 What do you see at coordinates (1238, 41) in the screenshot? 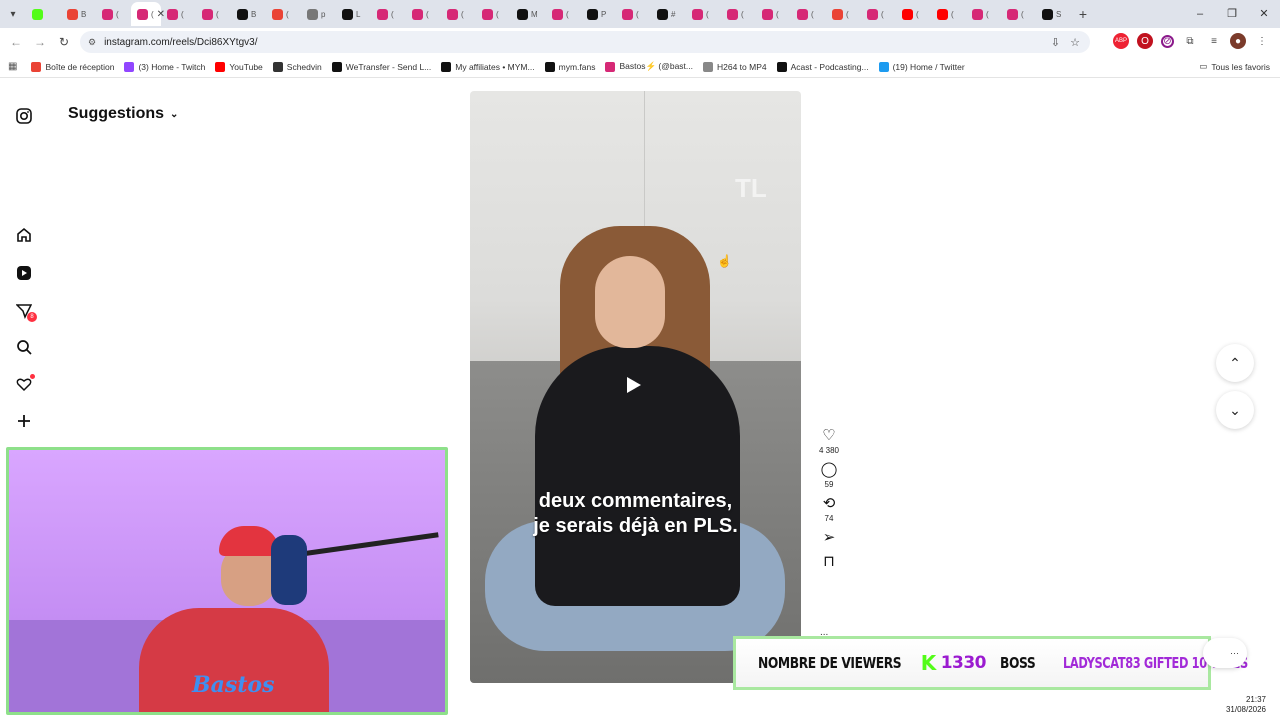
I see `profile-avatar: ●` at bounding box center [1238, 41].